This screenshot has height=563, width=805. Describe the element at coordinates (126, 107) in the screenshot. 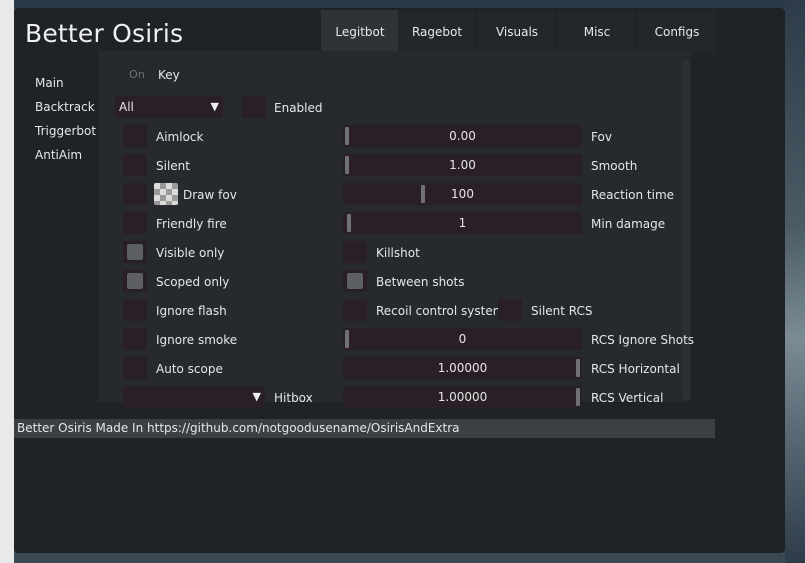

I see `weapon-combo-value: All` at that location.